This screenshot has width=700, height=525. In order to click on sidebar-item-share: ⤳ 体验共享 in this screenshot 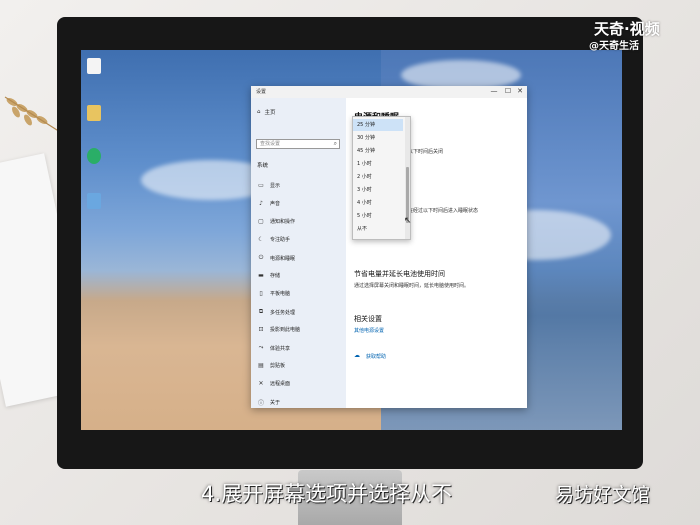, I will do `click(273, 348)`.